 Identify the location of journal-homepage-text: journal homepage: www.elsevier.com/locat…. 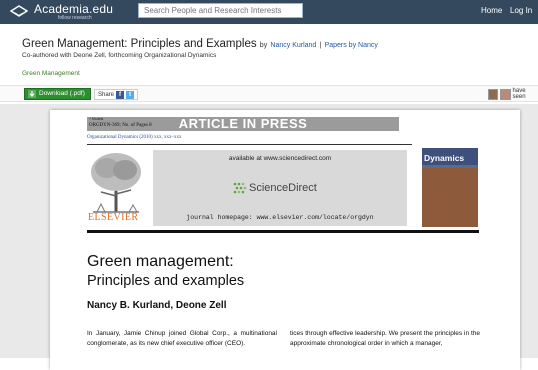
(280, 217).